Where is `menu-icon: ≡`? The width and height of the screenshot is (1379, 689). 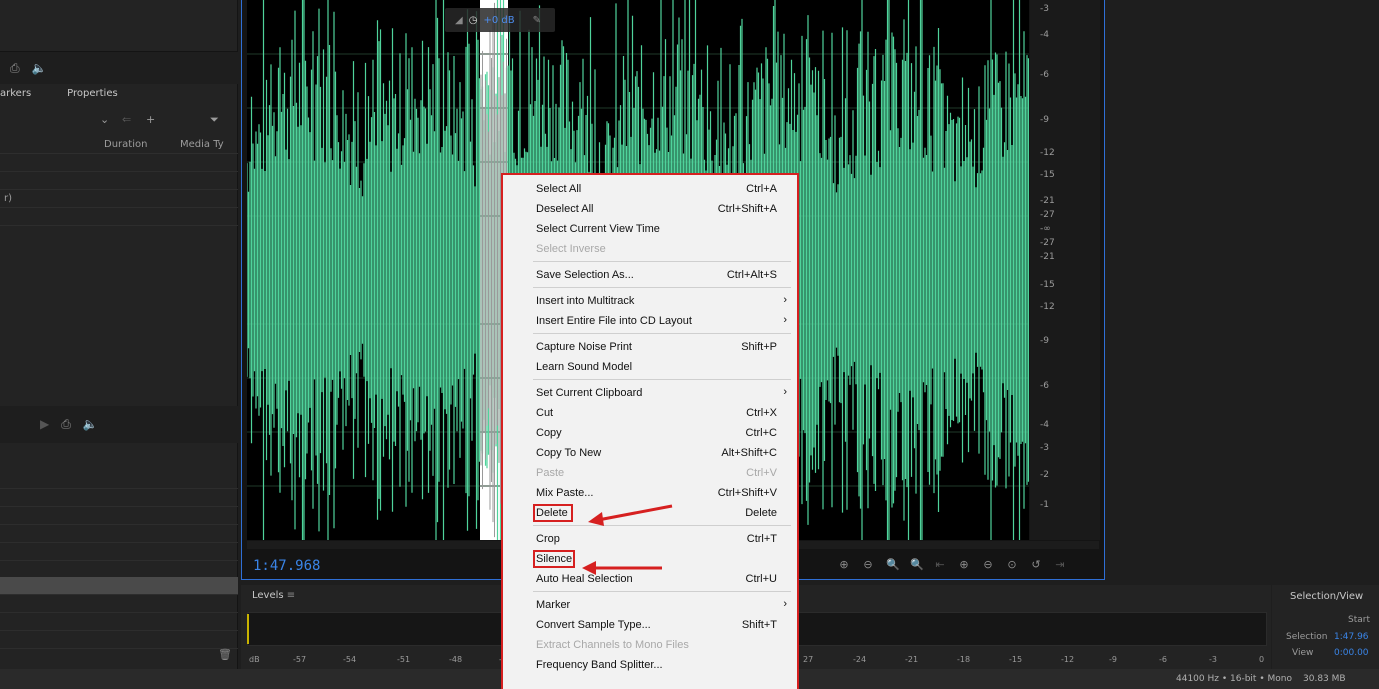 menu-icon: ≡ is located at coordinates (291, 595).